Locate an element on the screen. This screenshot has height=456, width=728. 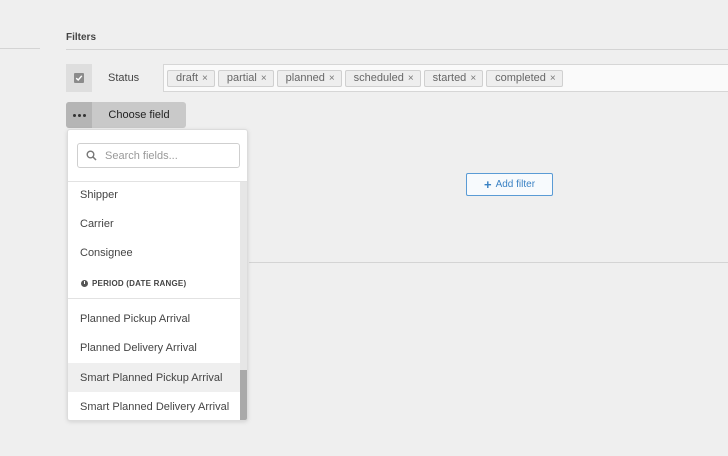
status-chip-label: partial is located at coordinates (241, 78).